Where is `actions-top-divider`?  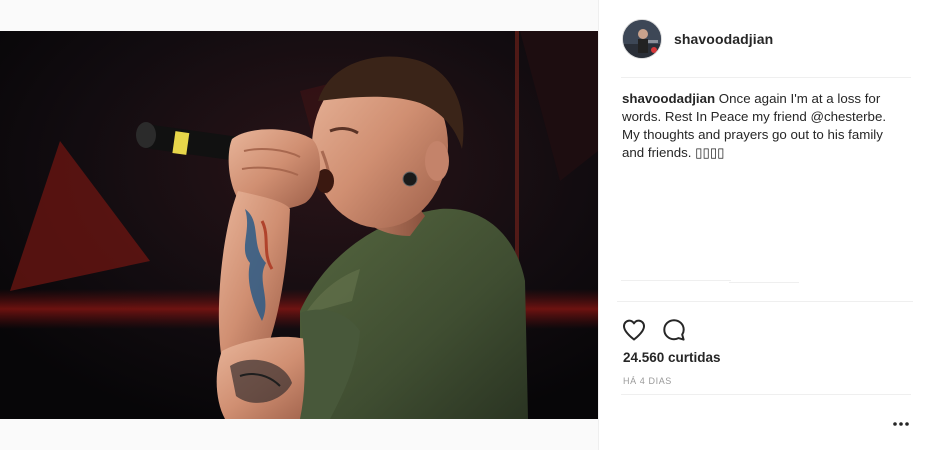
actions-top-divider is located at coordinates (765, 301).